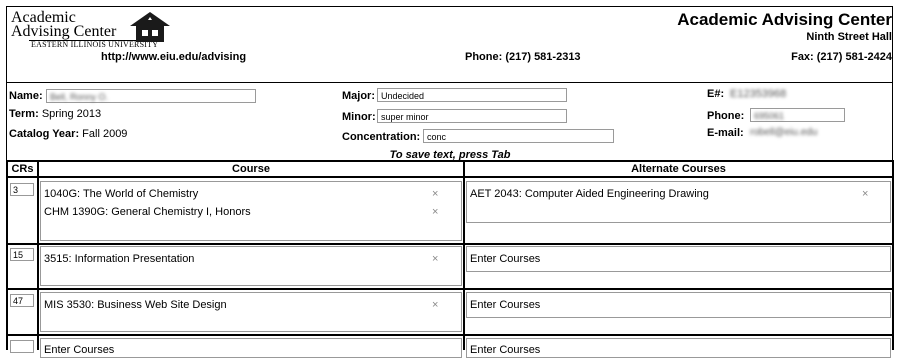  I want to click on phone-field: 695061, so click(797, 115).